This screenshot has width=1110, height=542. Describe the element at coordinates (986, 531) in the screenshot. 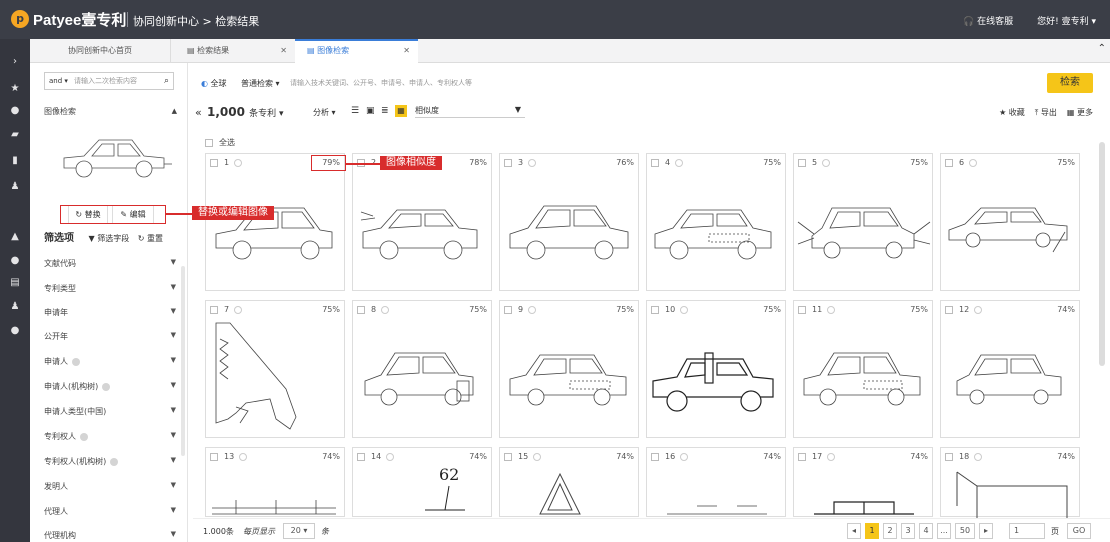

I see `next-page-button: ▸` at that location.